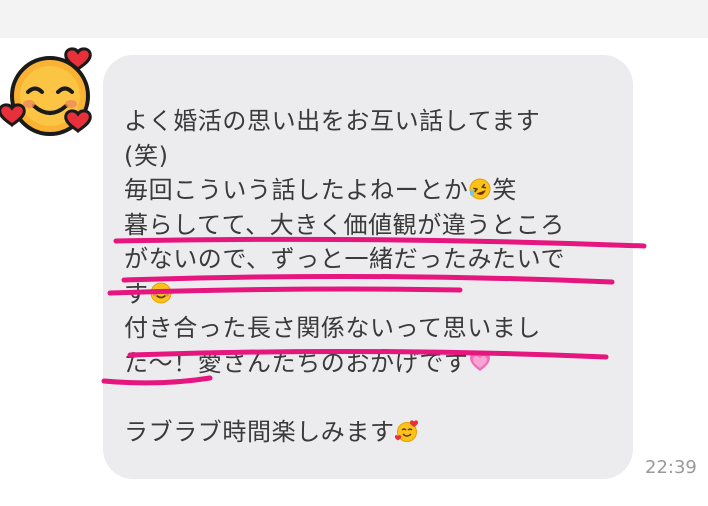 This screenshot has width=708, height=506. I want to click on message-line-6: す, so click(136, 293).